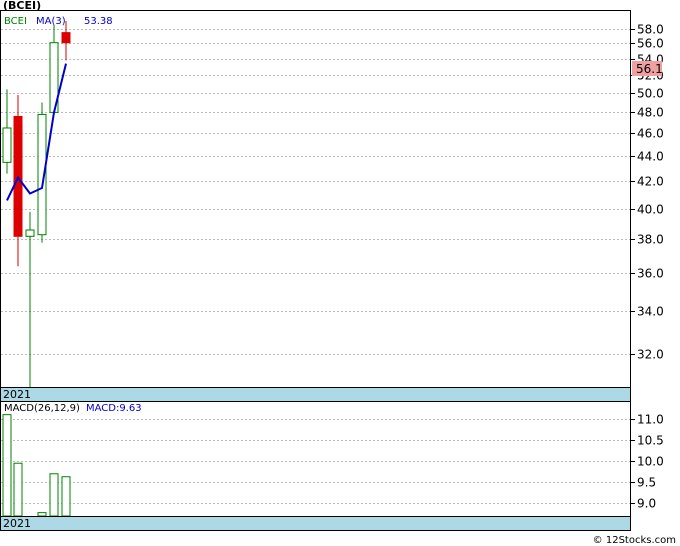 The image size is (680, 546). I want to click on price-tick-label: 42.0, so click(650, 182).